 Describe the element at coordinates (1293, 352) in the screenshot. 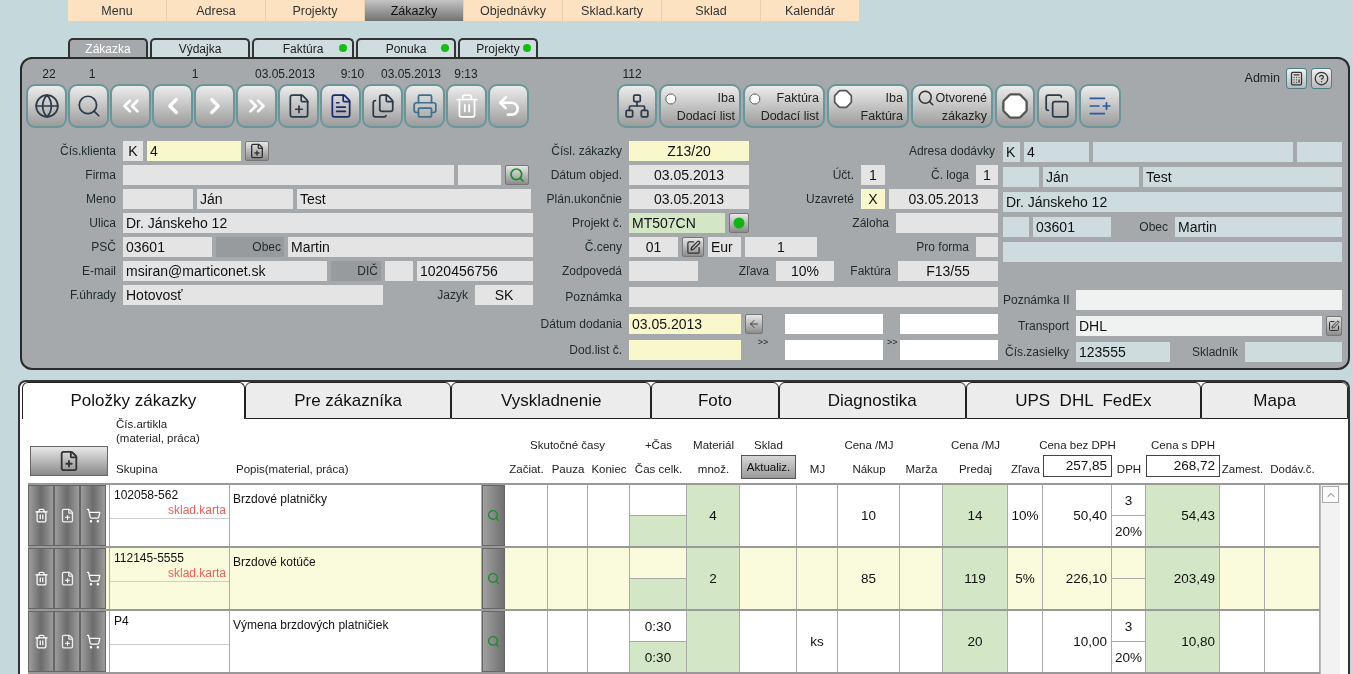

I see `storekeeper-field` at that location.